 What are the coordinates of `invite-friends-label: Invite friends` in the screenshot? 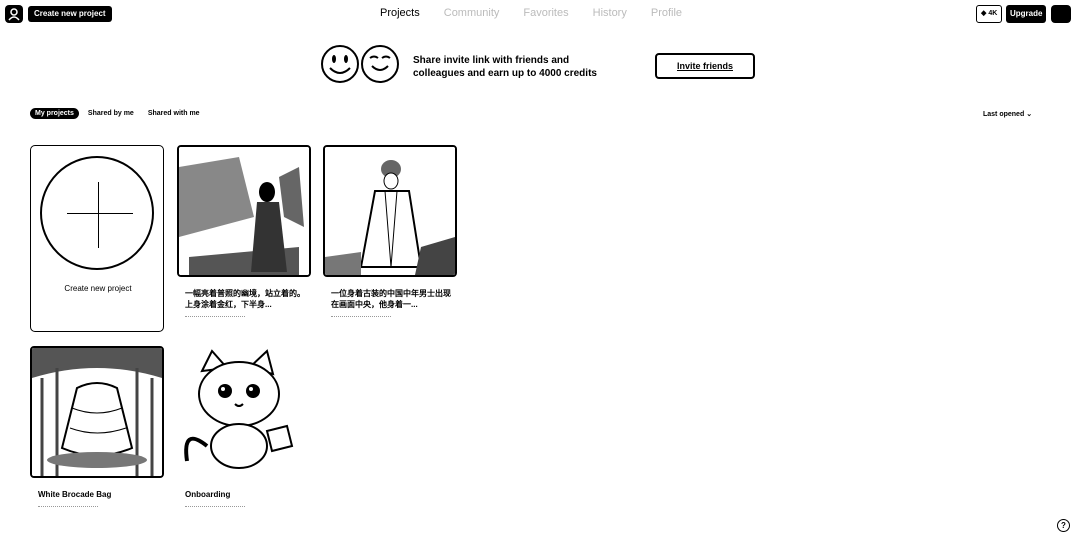 It's located at (704, 66).